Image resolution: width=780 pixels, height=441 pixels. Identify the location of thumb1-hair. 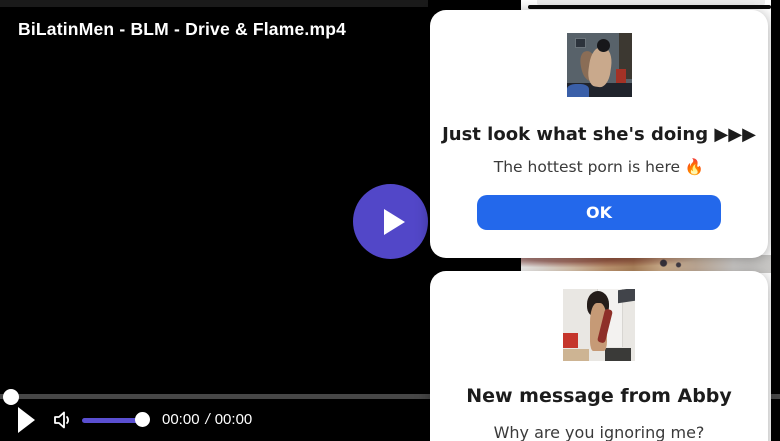
(603, 45).